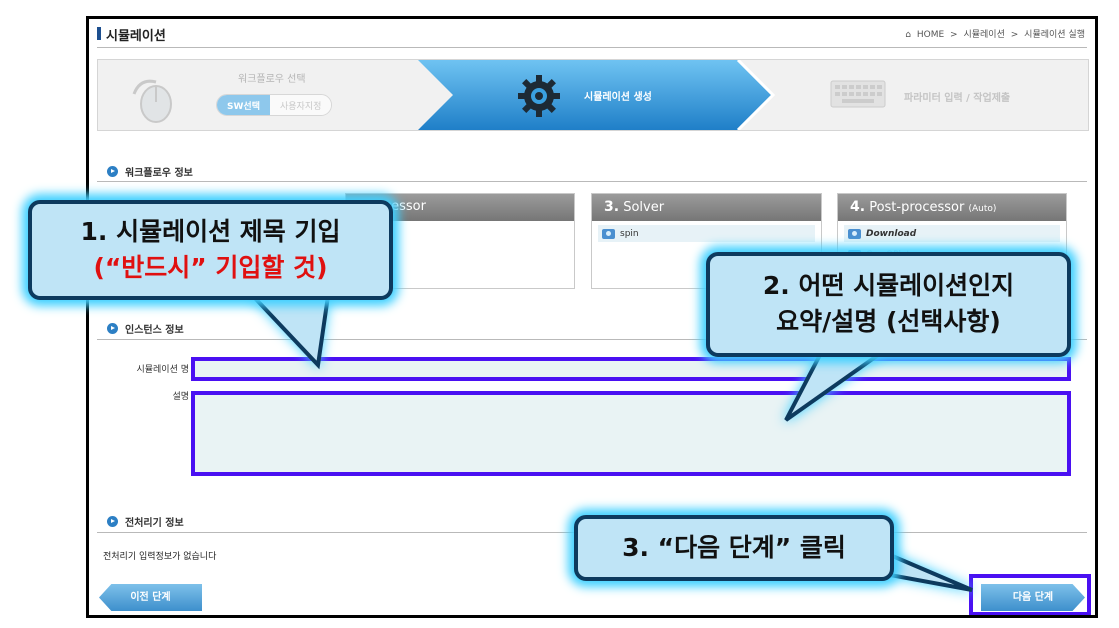  Describe the element at coordinates (957, 98) in the screenshot. I see `step3-label: 파라미터 입력 / 작업제출` at that location.